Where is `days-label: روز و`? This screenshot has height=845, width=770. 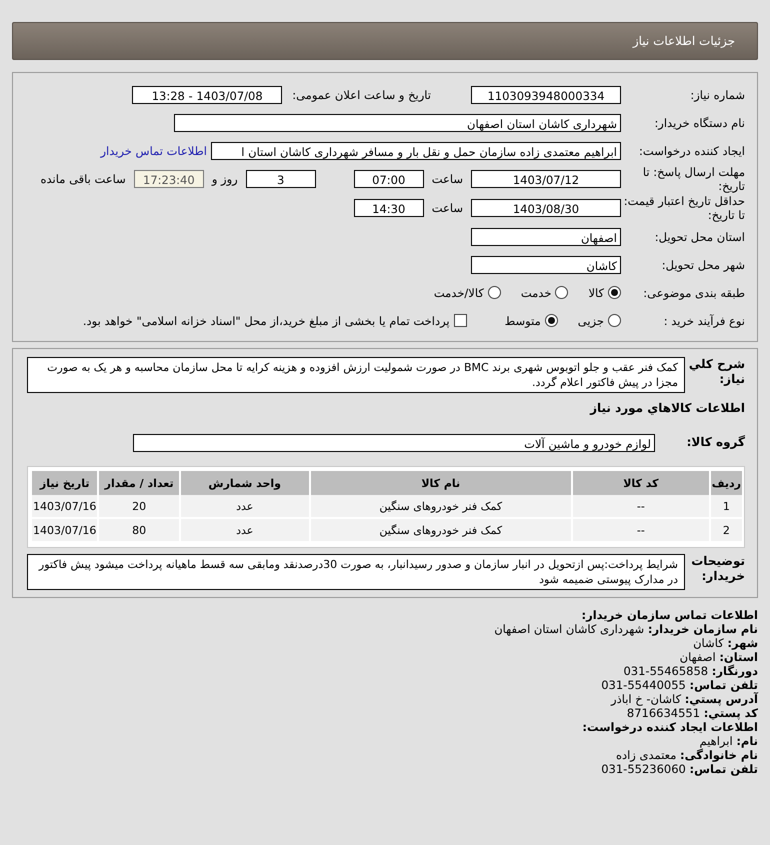
days-label: روز و is located at coordinates (225, 179).